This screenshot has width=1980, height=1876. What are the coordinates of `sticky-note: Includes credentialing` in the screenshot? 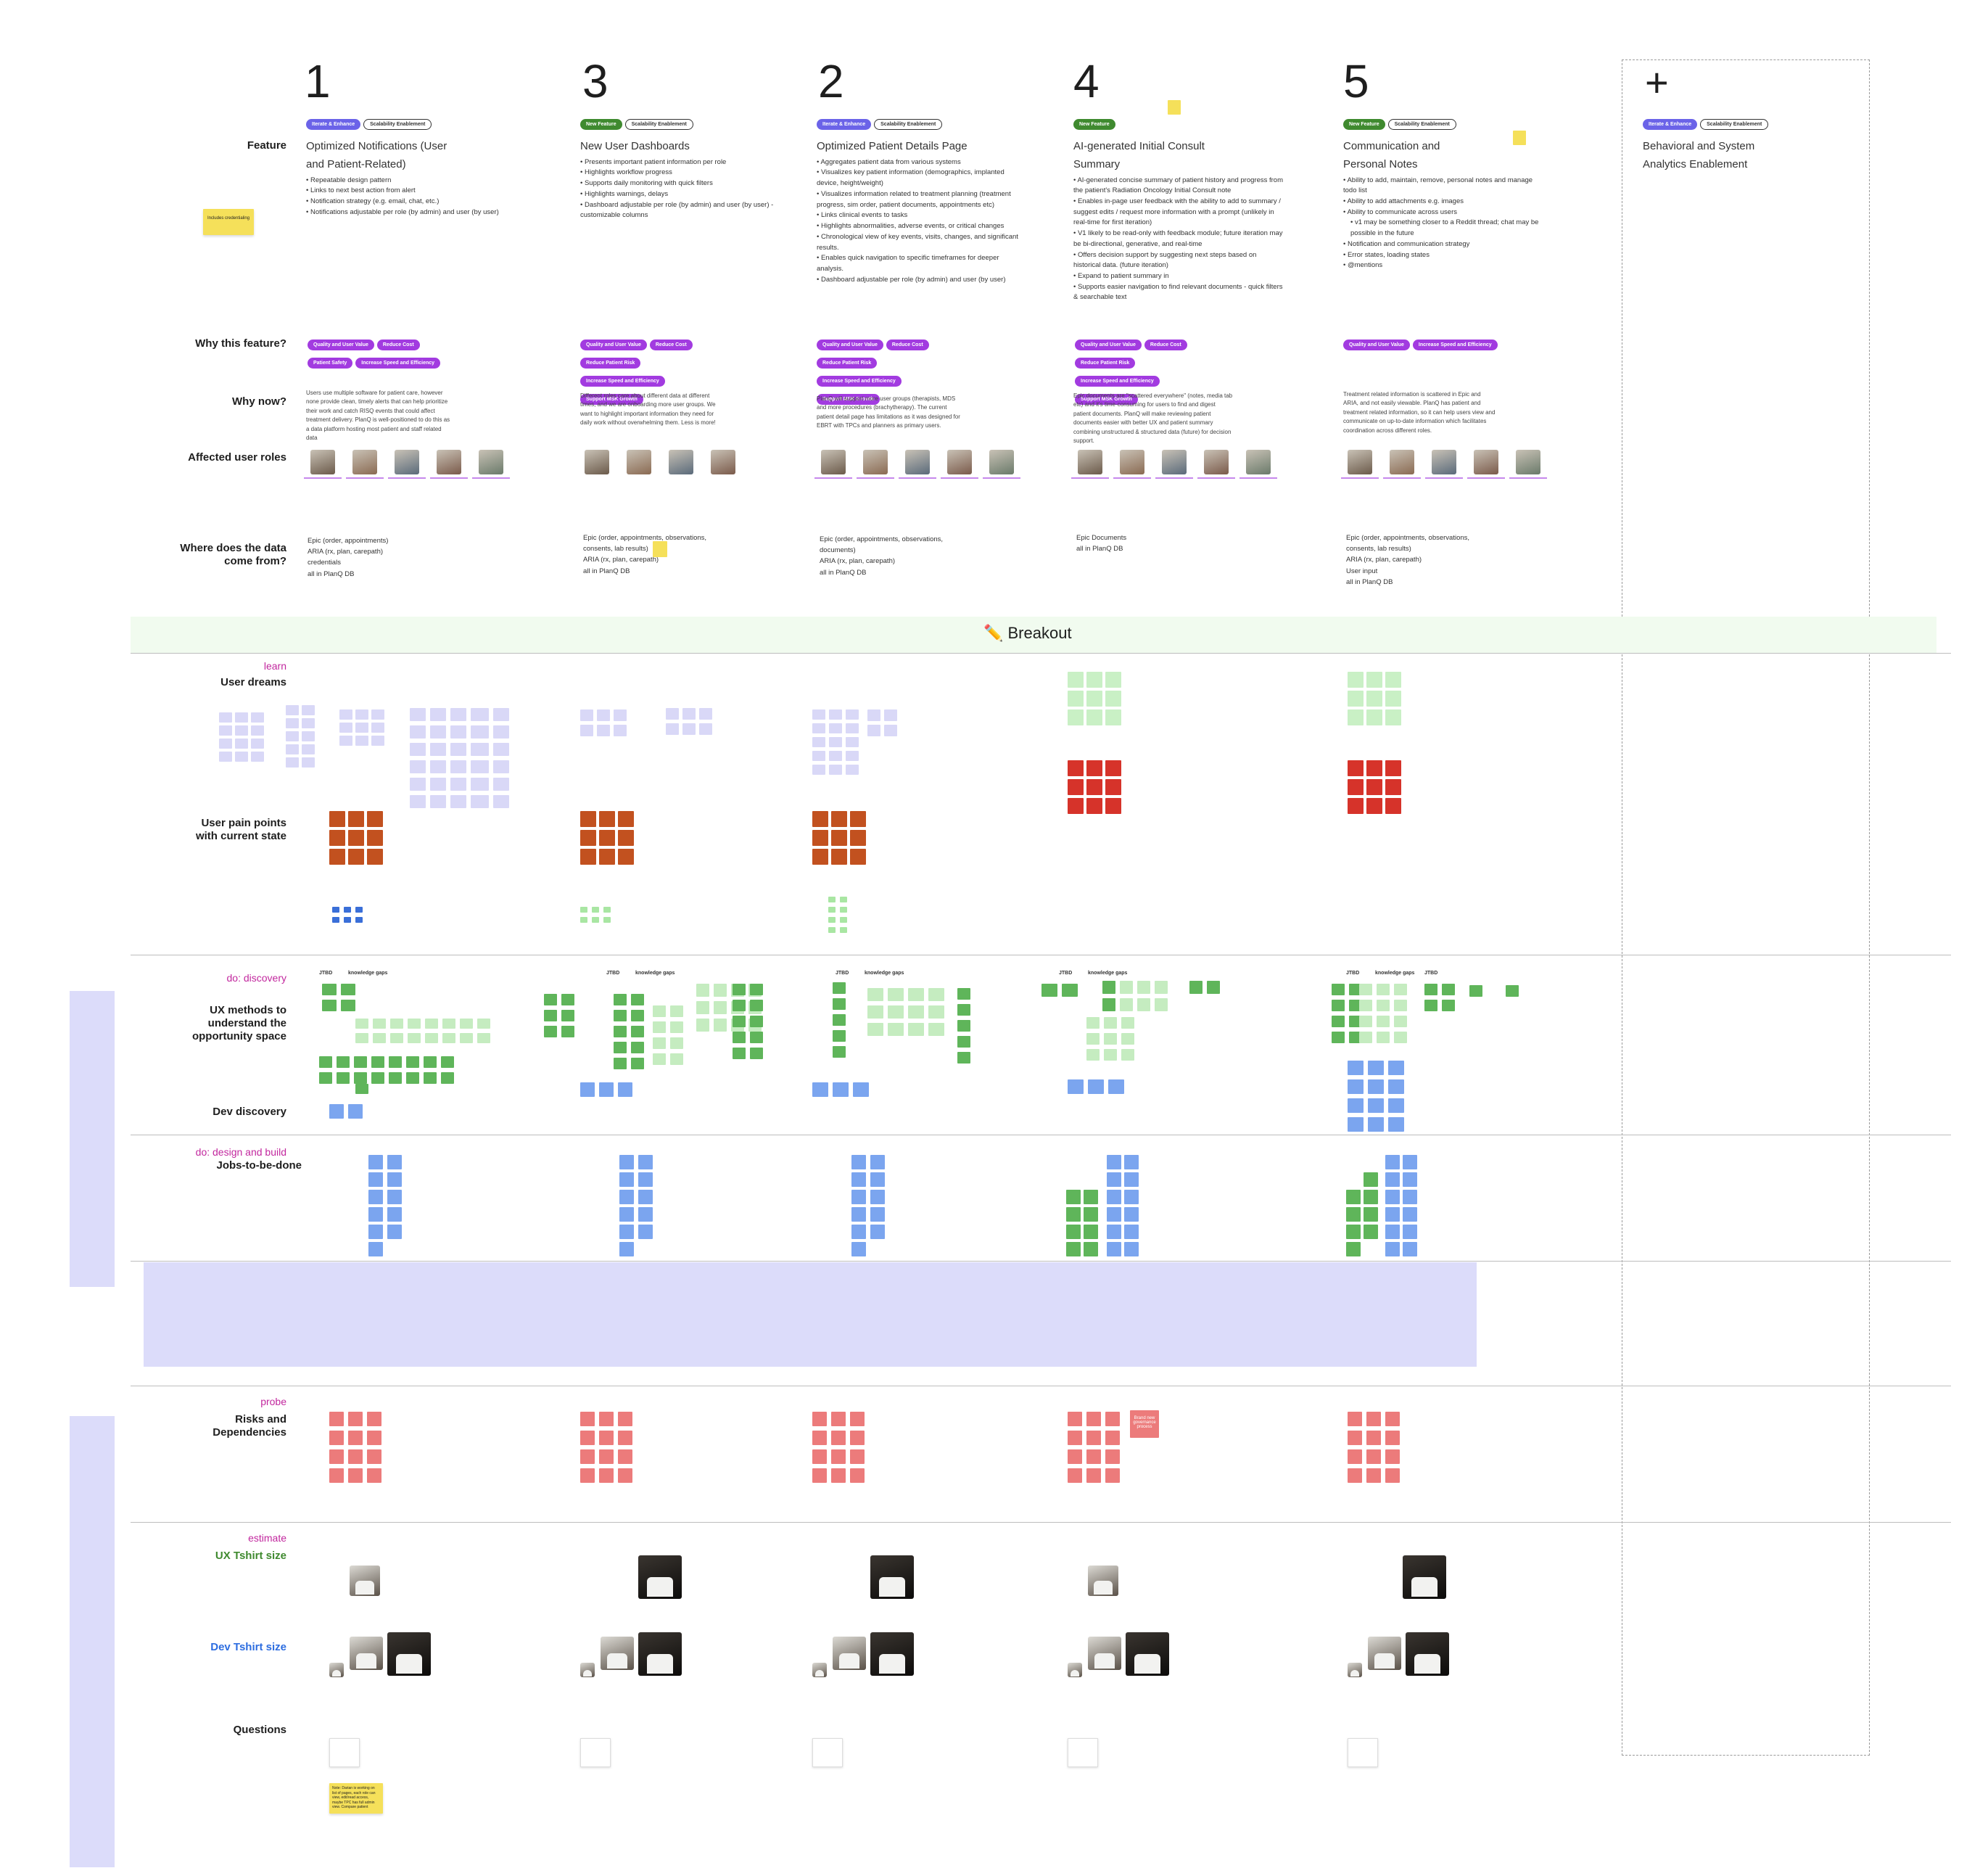 It's located at (228, 222).